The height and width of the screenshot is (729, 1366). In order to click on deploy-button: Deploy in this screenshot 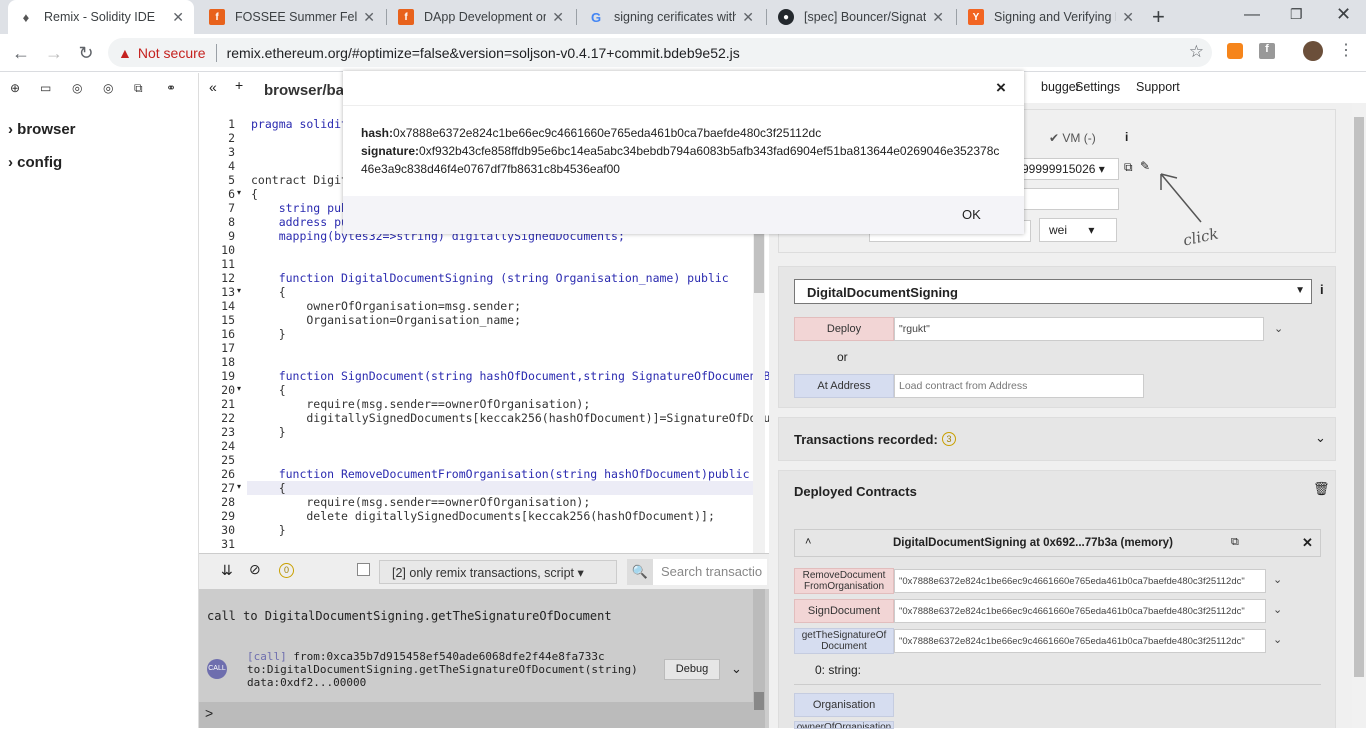, I will do `click(844, 329)`.